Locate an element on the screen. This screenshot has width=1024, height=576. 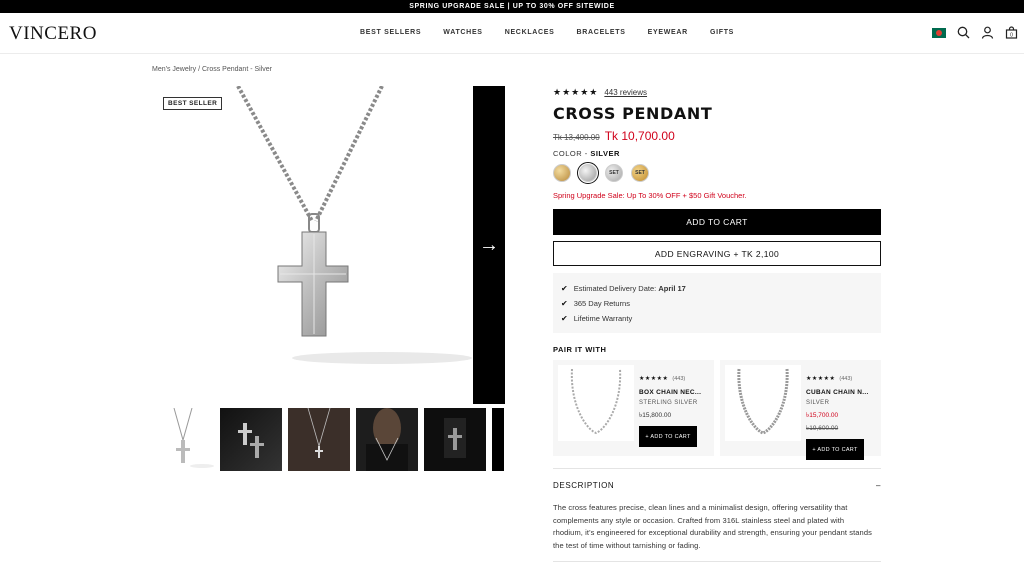
cuban-chain-add-button: + ADD TO CART is located at coordinates (835, 449).